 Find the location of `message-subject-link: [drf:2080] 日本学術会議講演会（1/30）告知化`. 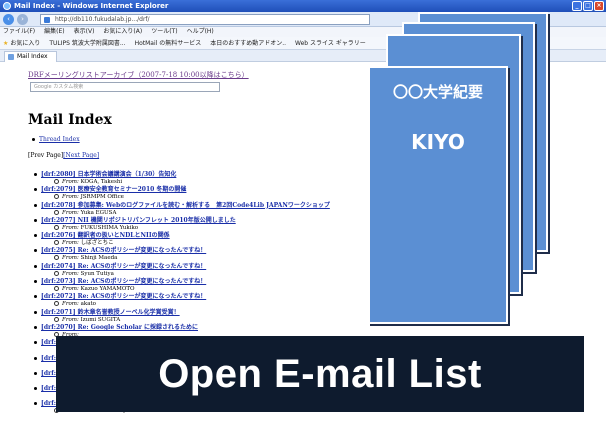

message-subject-link: [drf:2080] 日本学術会議講演会（1/30）告知化 is located at coordinates (214, 175).